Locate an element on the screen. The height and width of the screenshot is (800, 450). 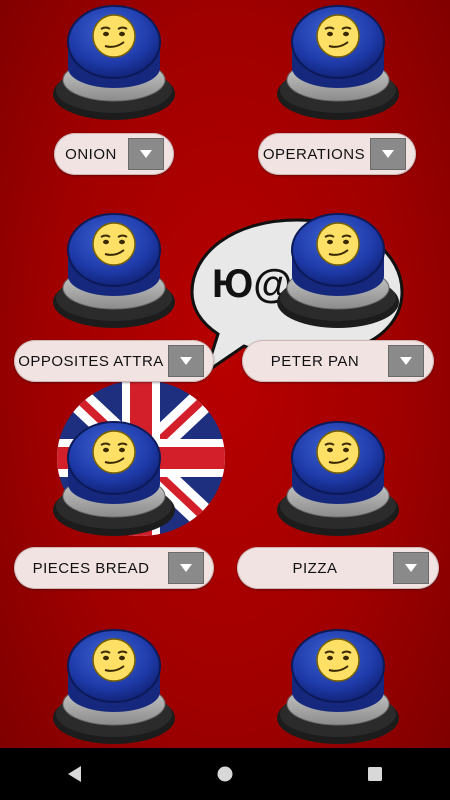
sound-label: PIZZA is located at coordinates (315, 568).